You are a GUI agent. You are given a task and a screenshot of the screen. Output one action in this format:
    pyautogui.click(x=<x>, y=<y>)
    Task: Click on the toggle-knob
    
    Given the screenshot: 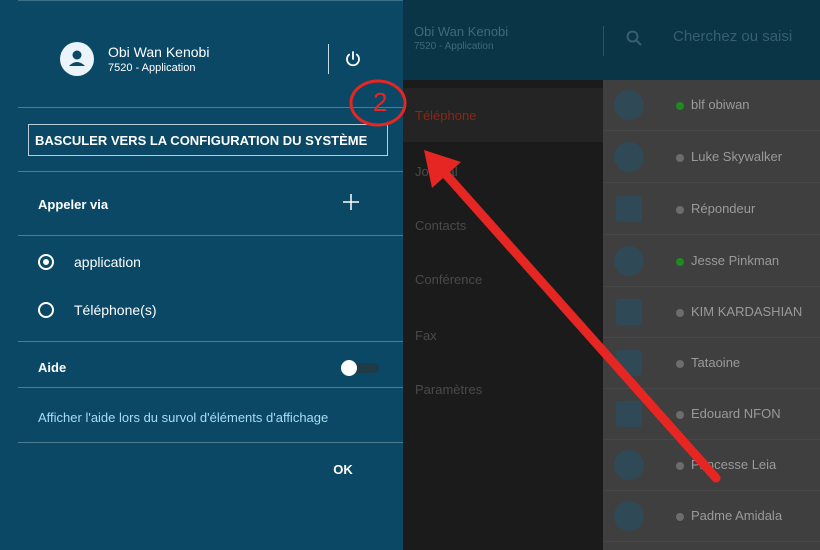 What is the action you would take?
    pyautogui.click(x=349, y=368)
    